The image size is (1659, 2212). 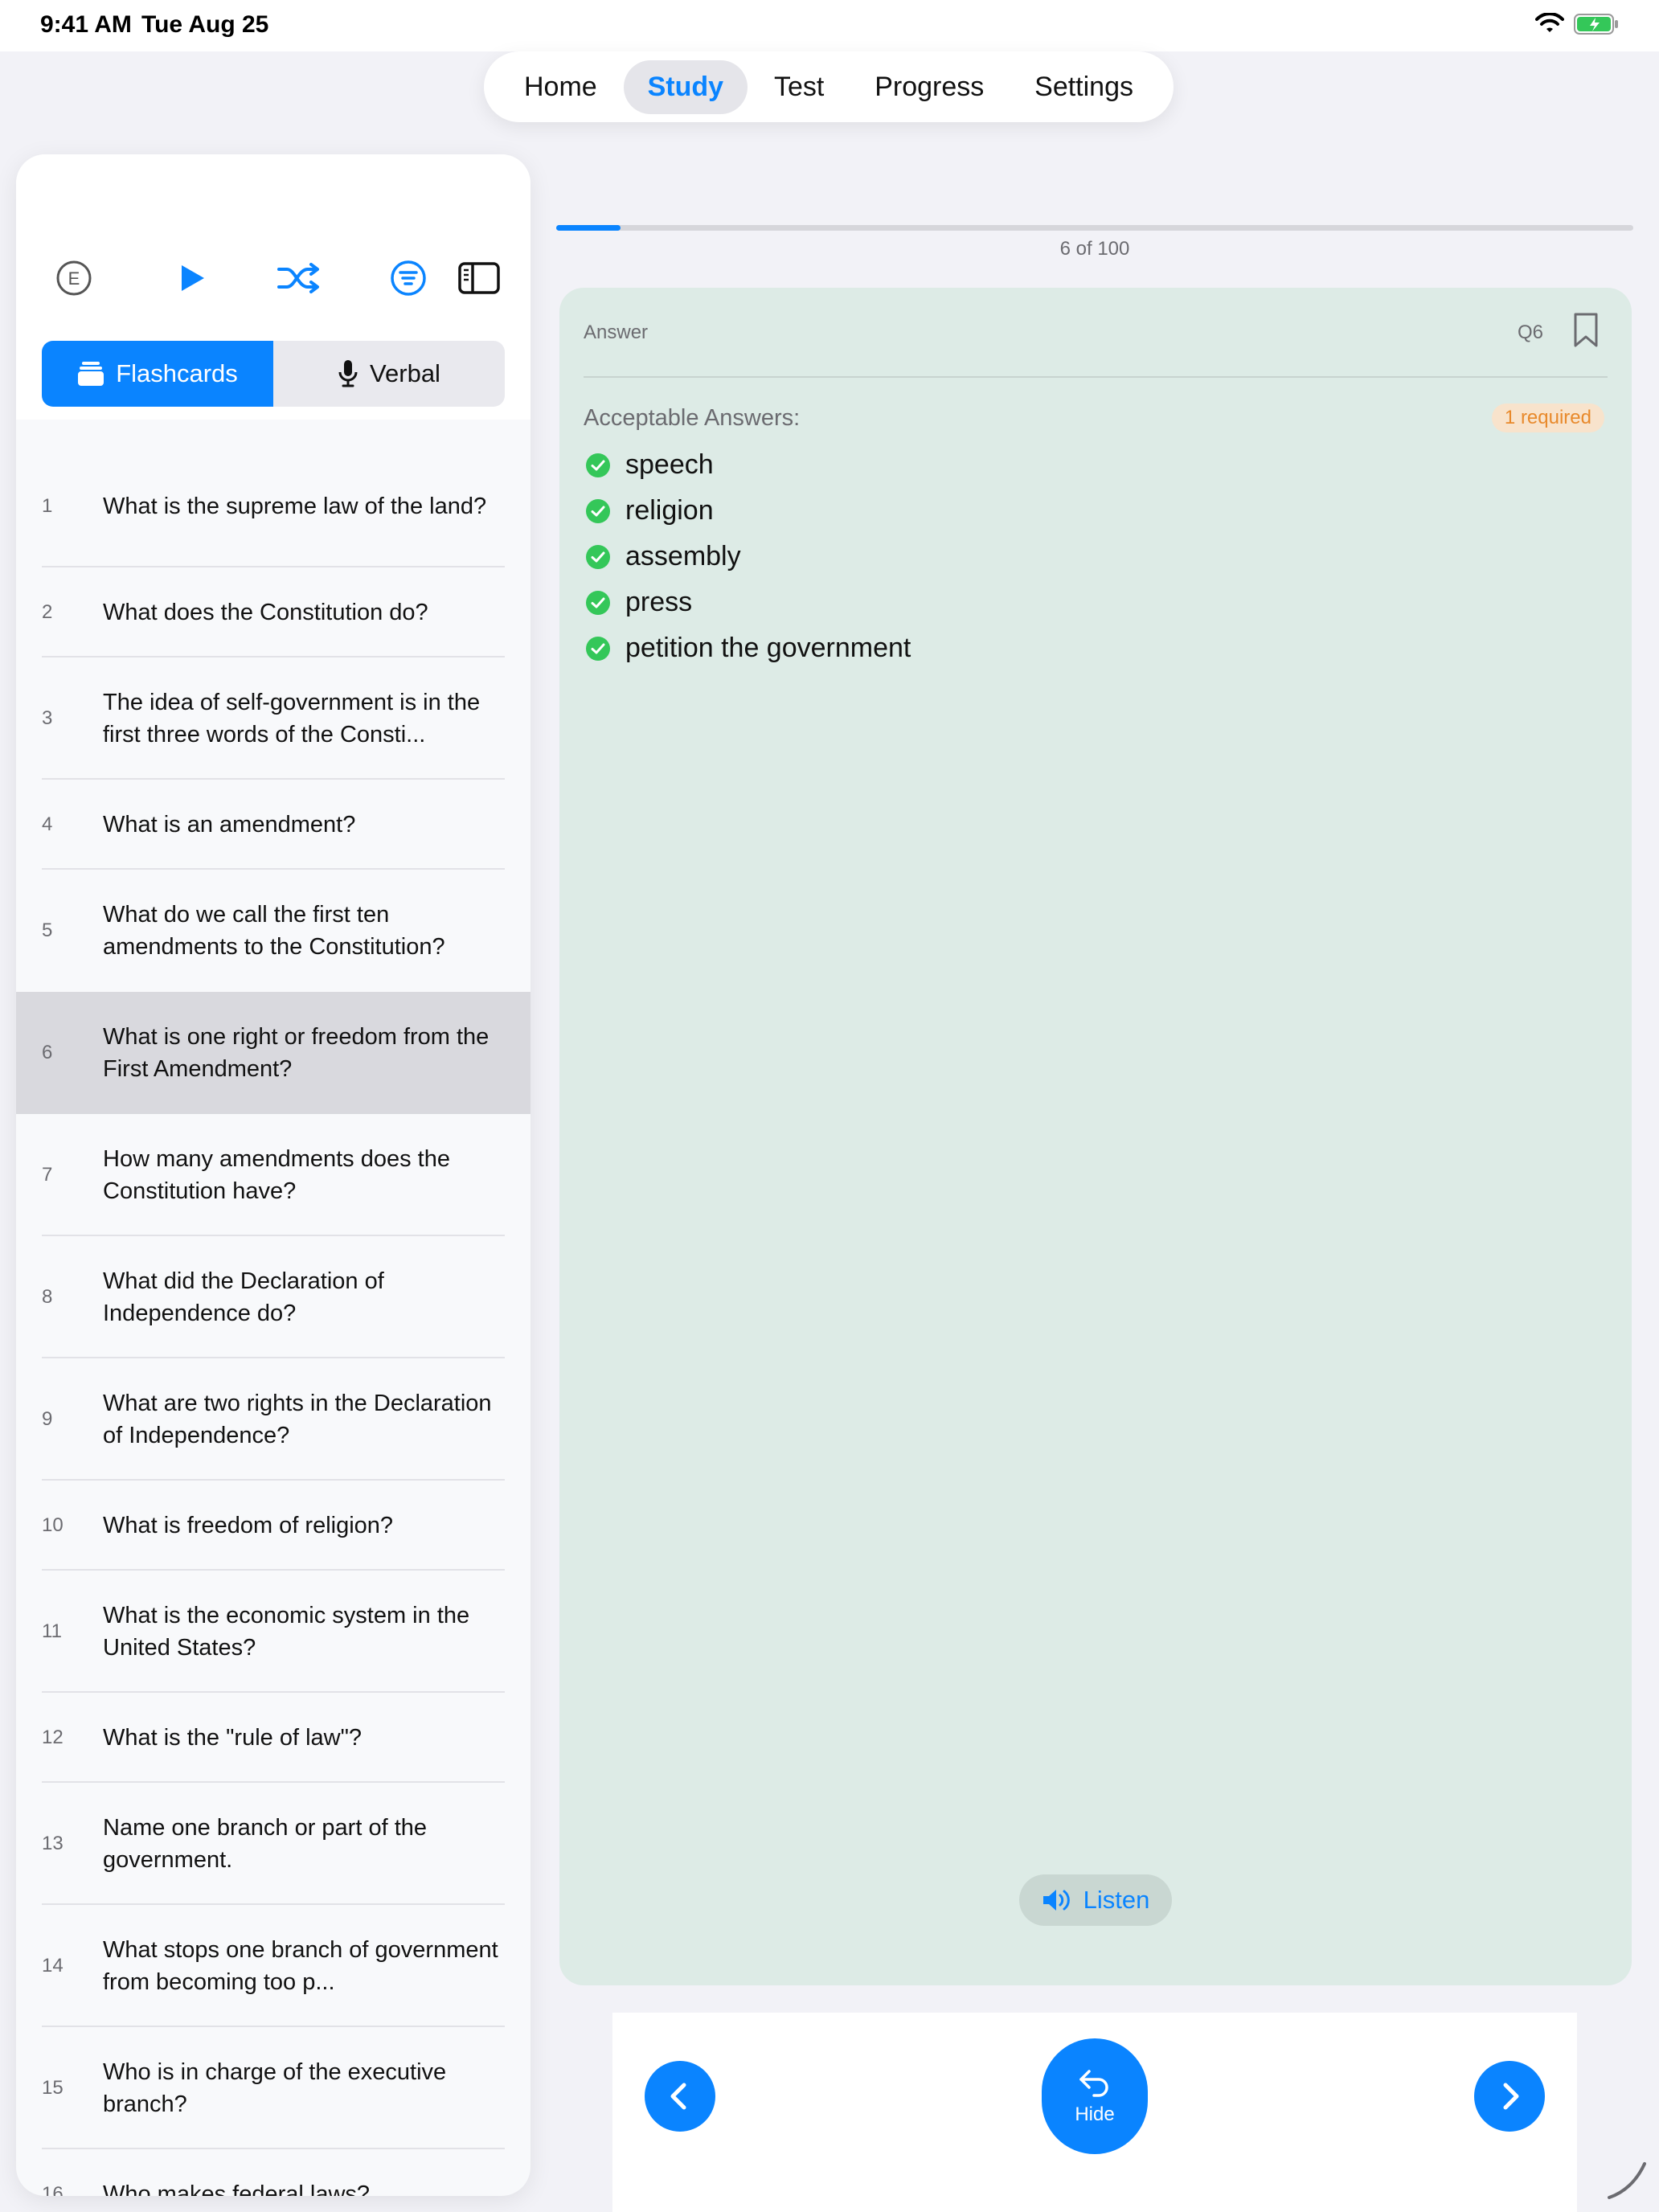 I want to click on list-item: 2 What does the Constitution do?, so click(x=273, y=612).